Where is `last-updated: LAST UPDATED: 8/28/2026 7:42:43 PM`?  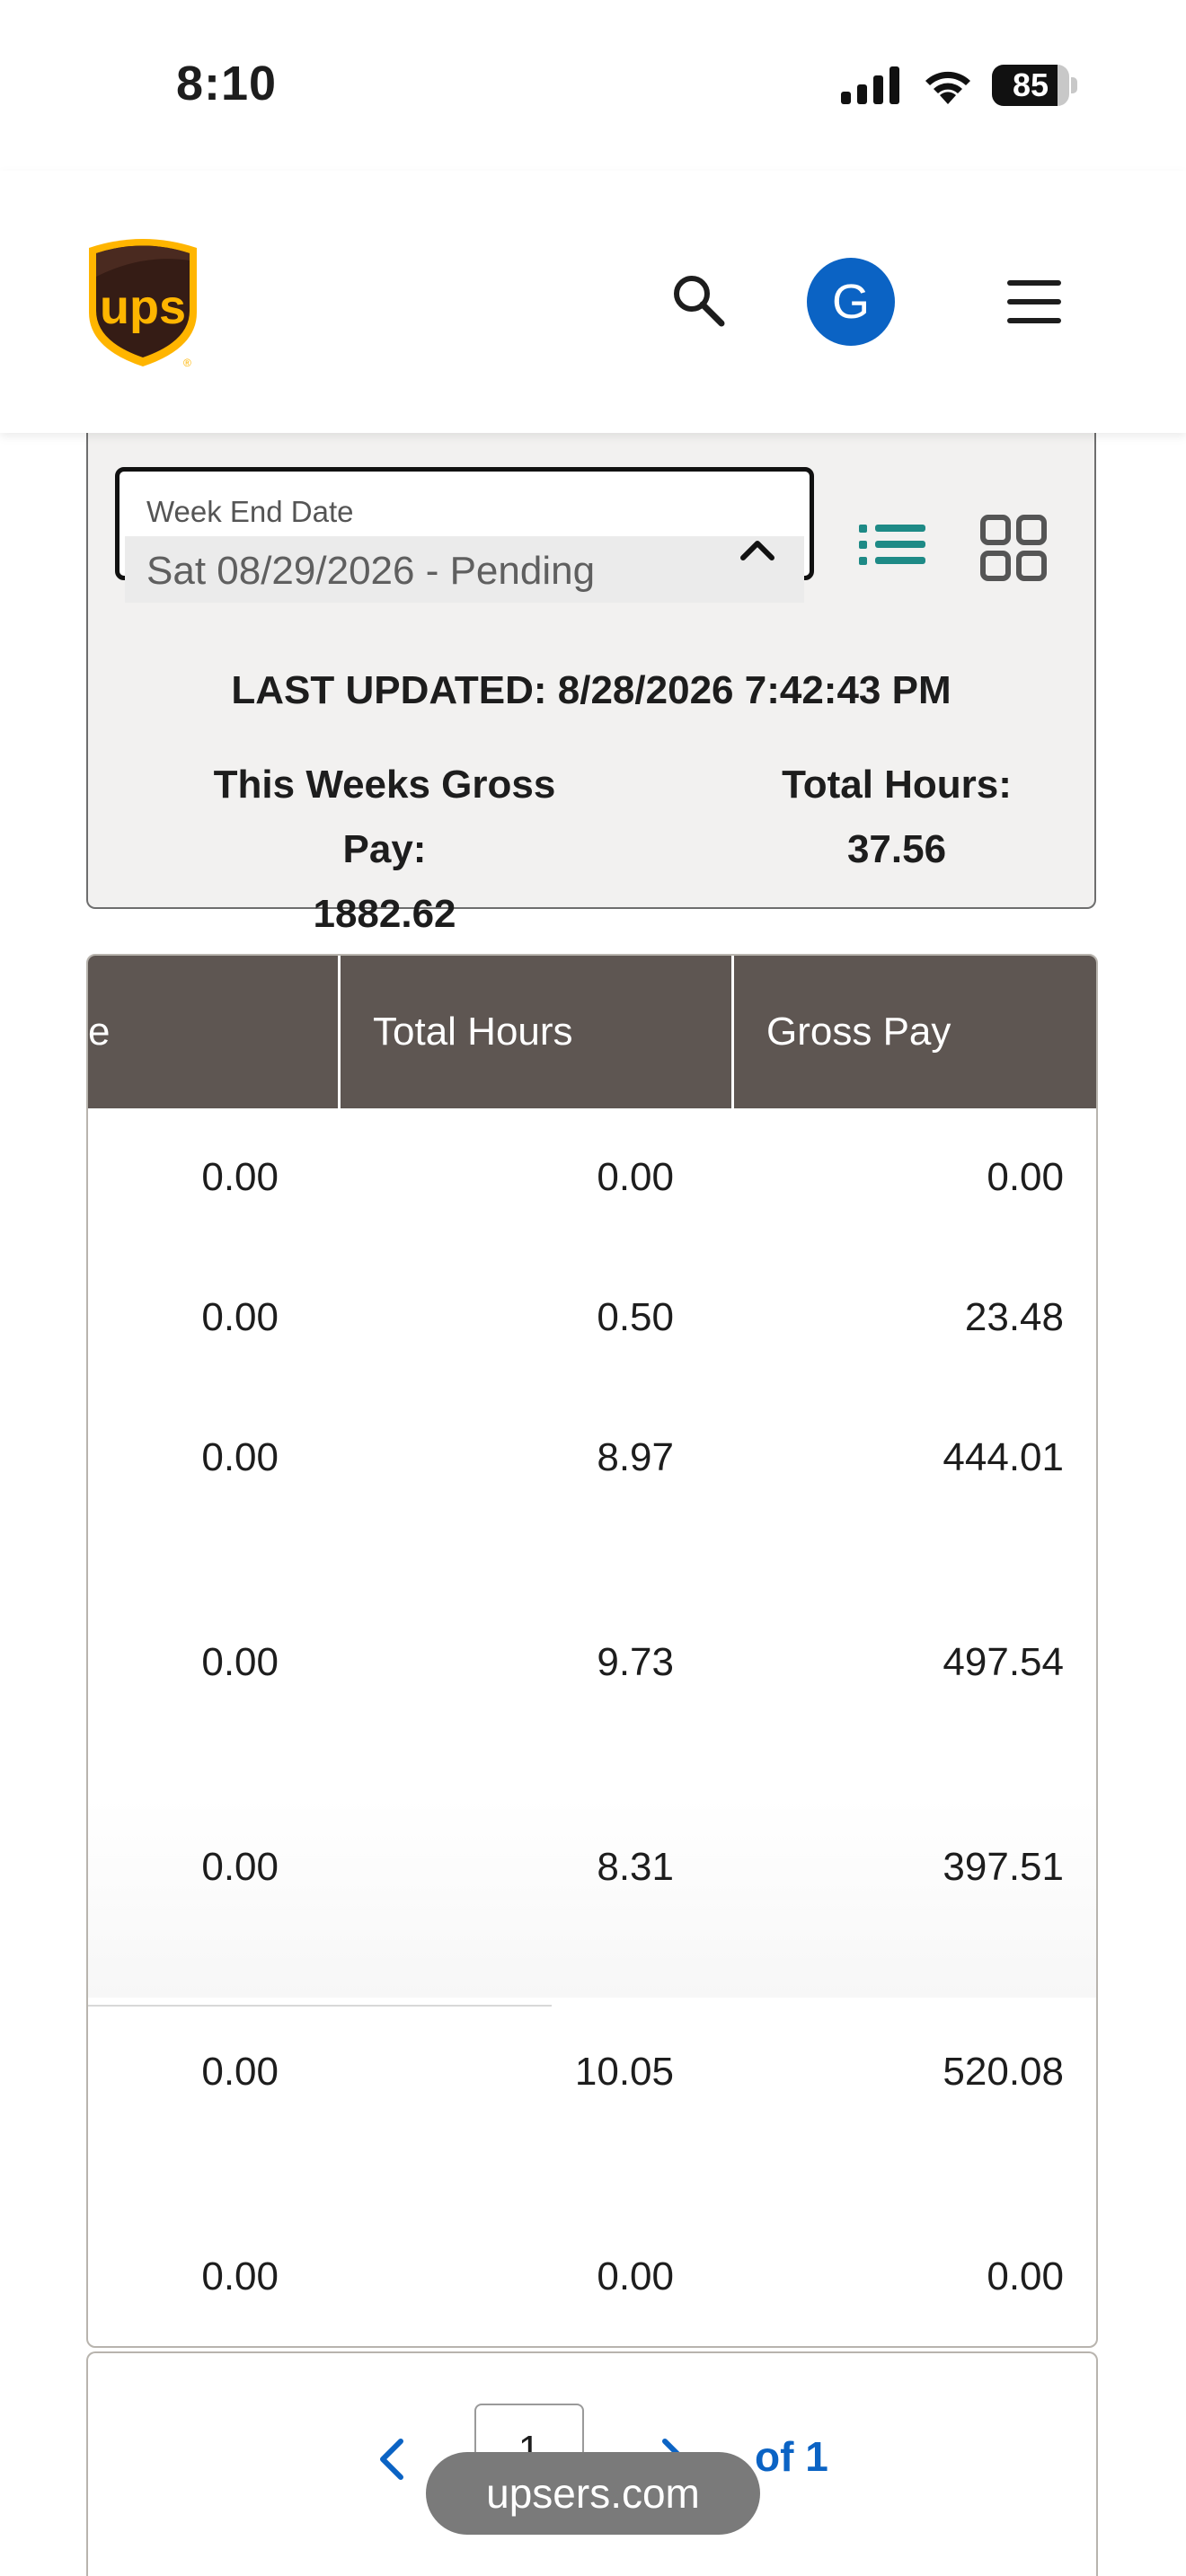
last-updated: LAST UPDATED: 8/28/2026 7:42:43 PM is located at coordinates (591, 690).